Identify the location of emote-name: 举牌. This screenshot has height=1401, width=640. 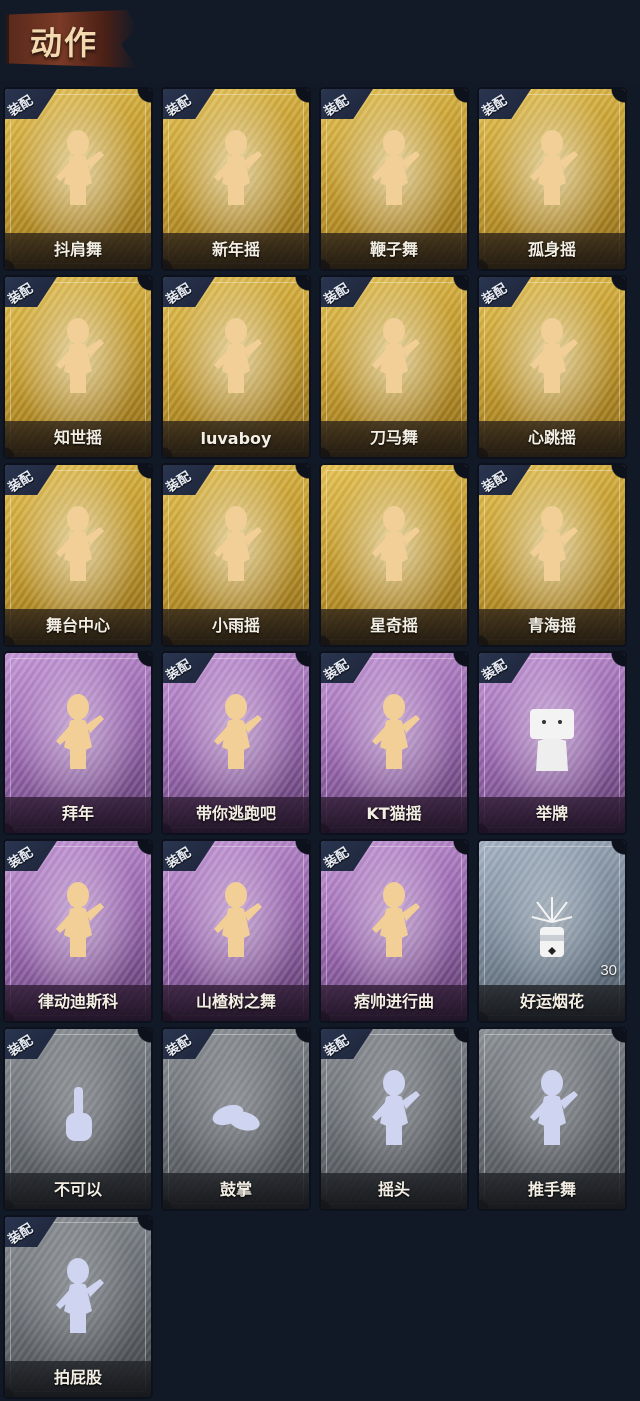
(551, 813).